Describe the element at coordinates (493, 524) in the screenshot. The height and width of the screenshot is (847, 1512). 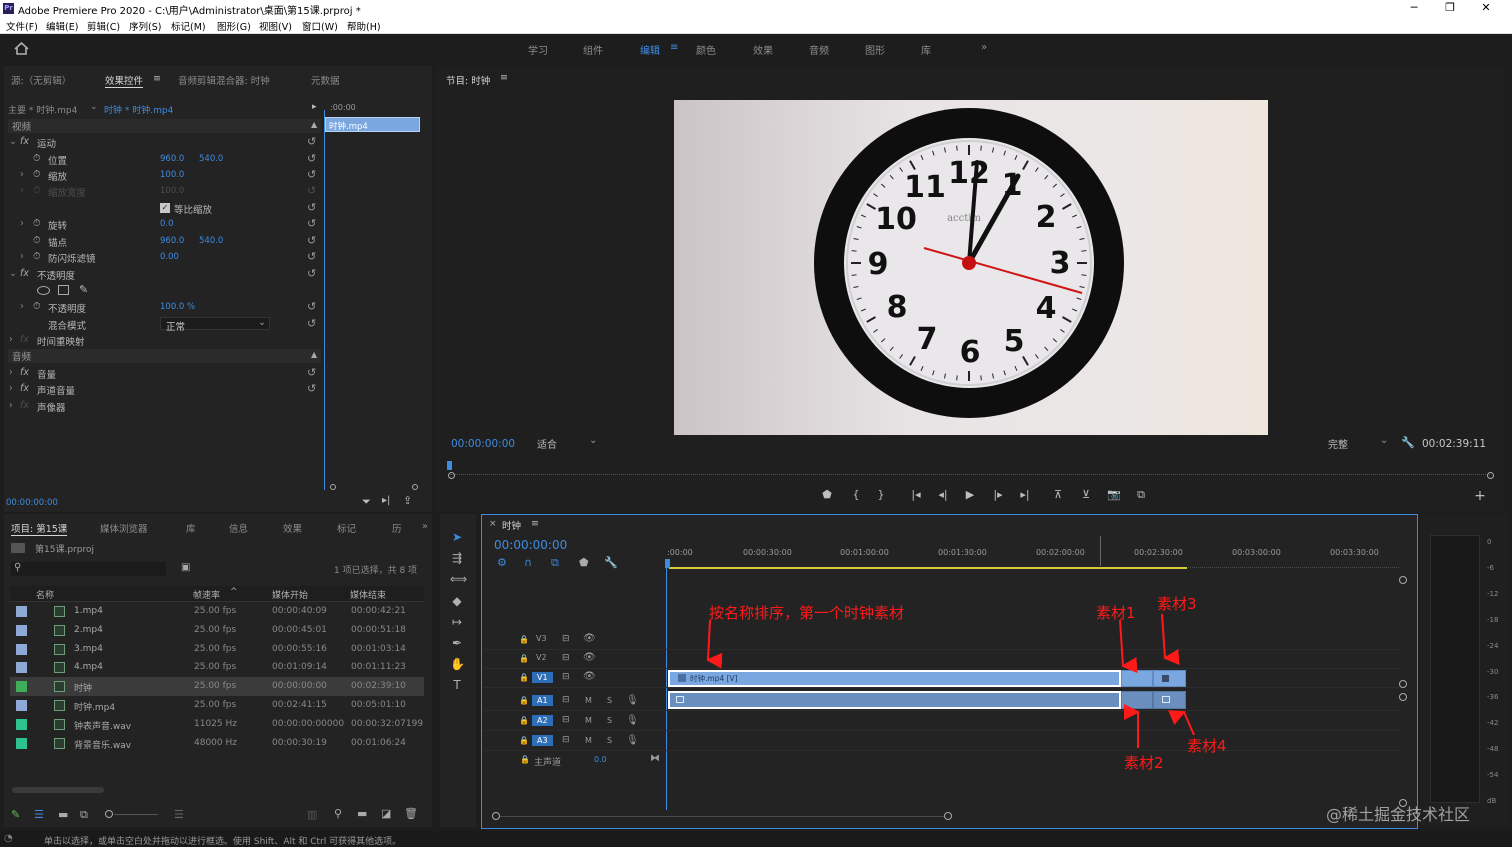
I see `close-icon: ×` at that location.